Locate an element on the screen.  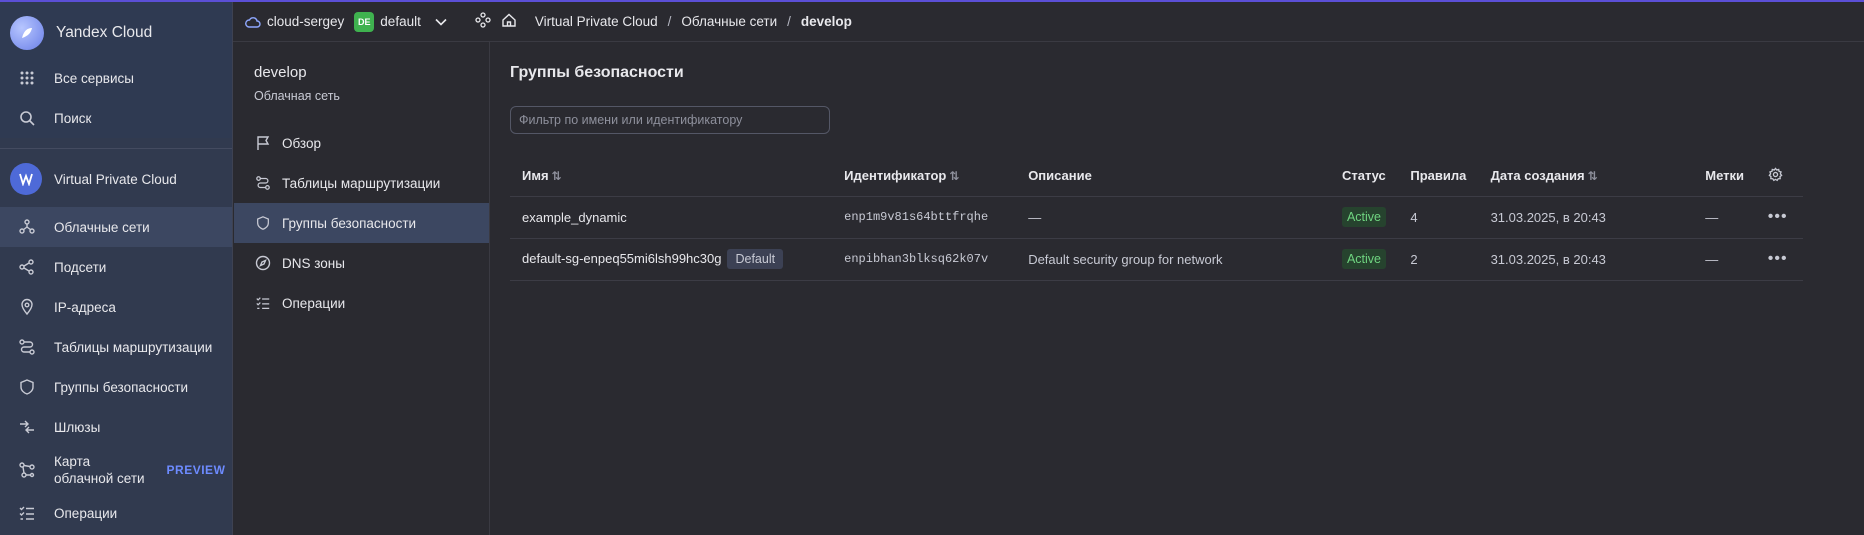
location-pin-icon is located at coordinates (27, 307).